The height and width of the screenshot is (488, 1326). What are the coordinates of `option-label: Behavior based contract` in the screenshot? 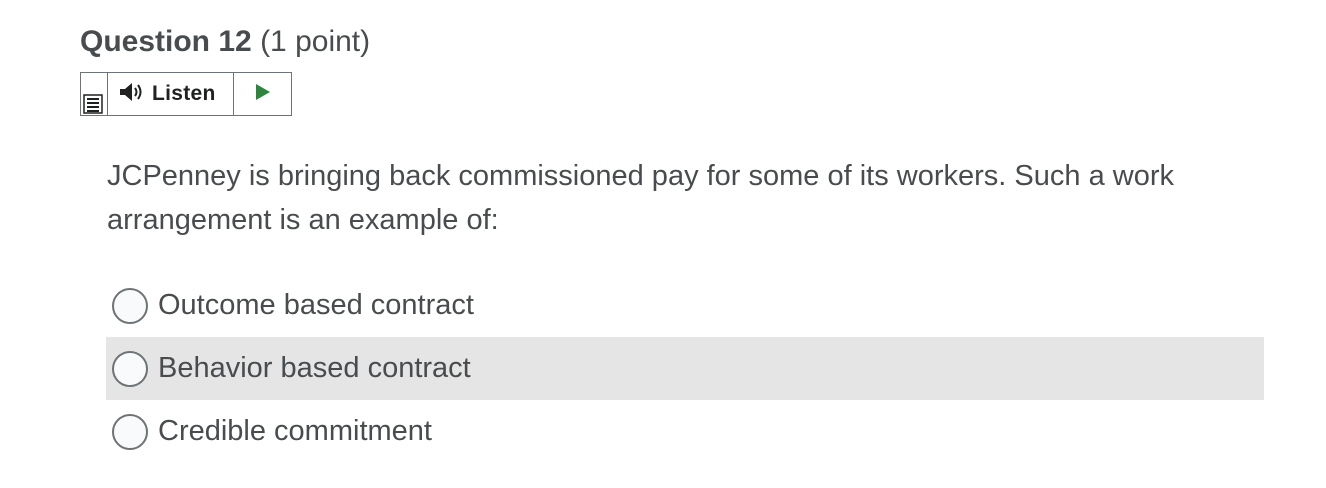 It's located at (314, 368).